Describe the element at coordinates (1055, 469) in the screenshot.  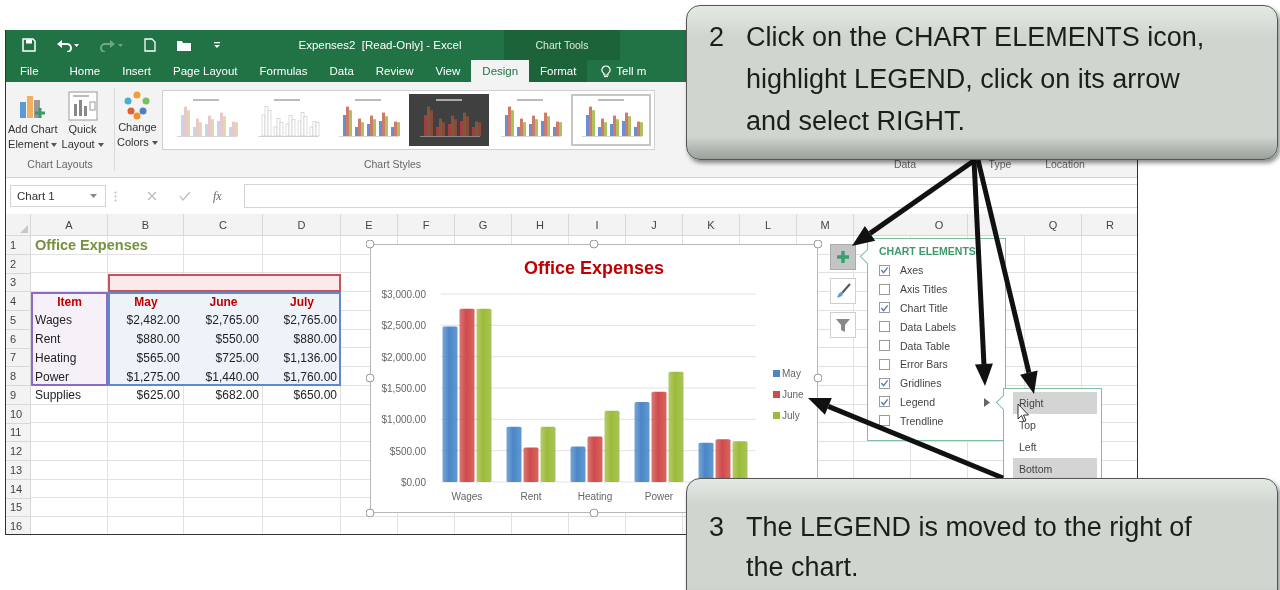
I see `menu-item: Bottom` at that location.